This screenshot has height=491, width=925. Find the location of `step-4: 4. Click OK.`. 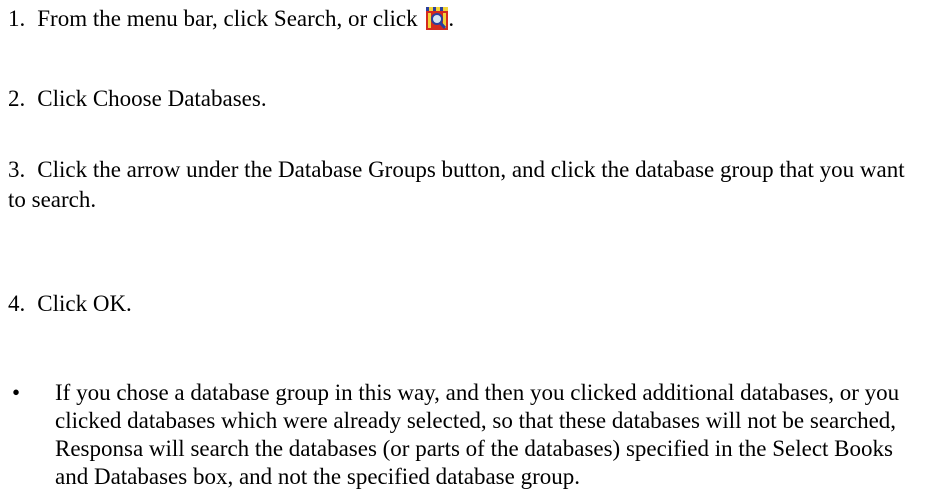

step-4: 4. Click OK. is located at coordinates (70, 304).